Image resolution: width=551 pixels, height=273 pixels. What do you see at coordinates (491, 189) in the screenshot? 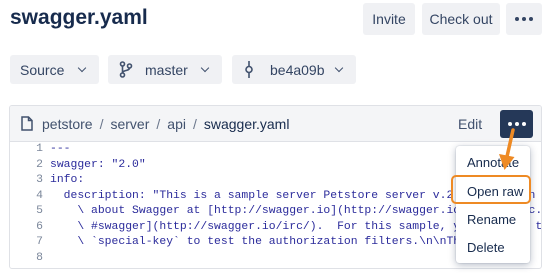
I see `highlight-box` at bounding box center [491, 189].